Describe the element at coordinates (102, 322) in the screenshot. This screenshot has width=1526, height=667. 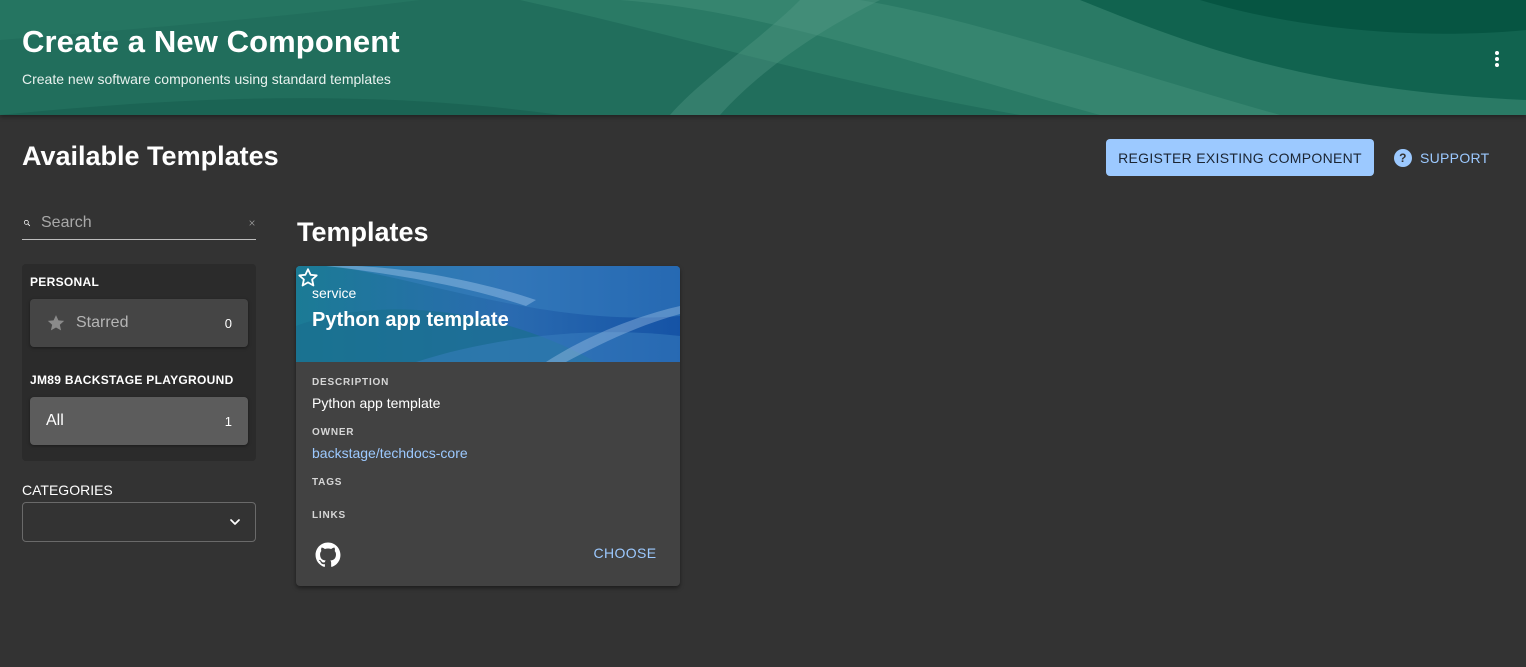
I see `filter-starred-label: Starred` at that location.